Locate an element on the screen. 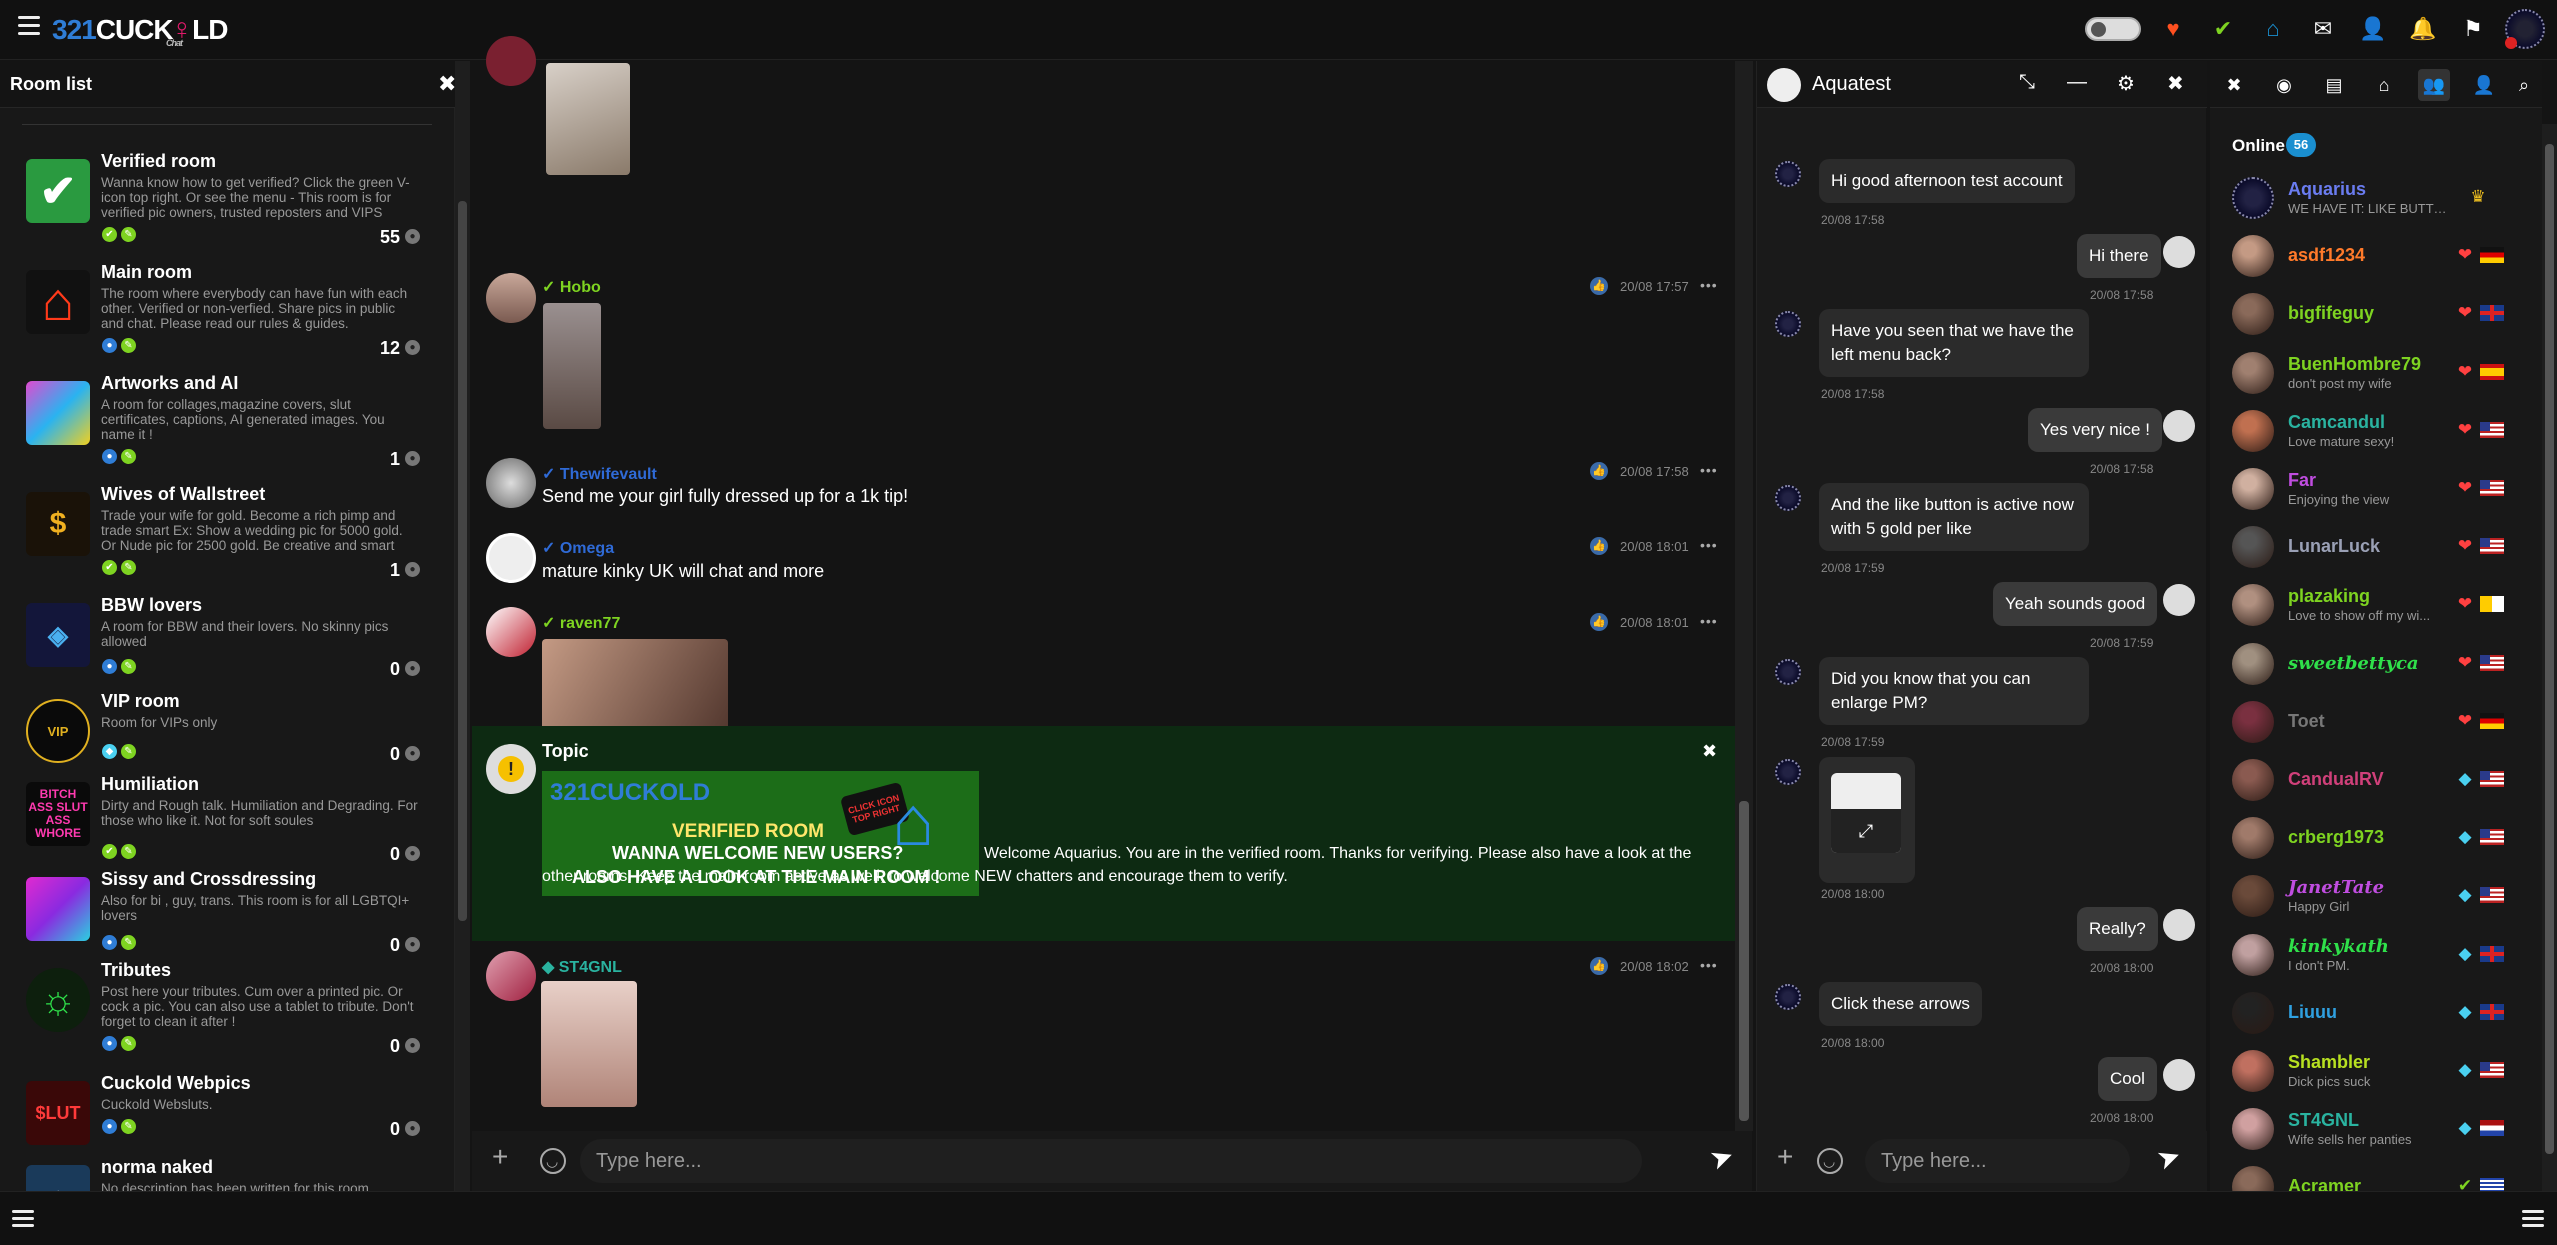 Image resolution: width=2557 pixels, height=1245 pixels. pm-avatar is located at coordinates (1784, 85).